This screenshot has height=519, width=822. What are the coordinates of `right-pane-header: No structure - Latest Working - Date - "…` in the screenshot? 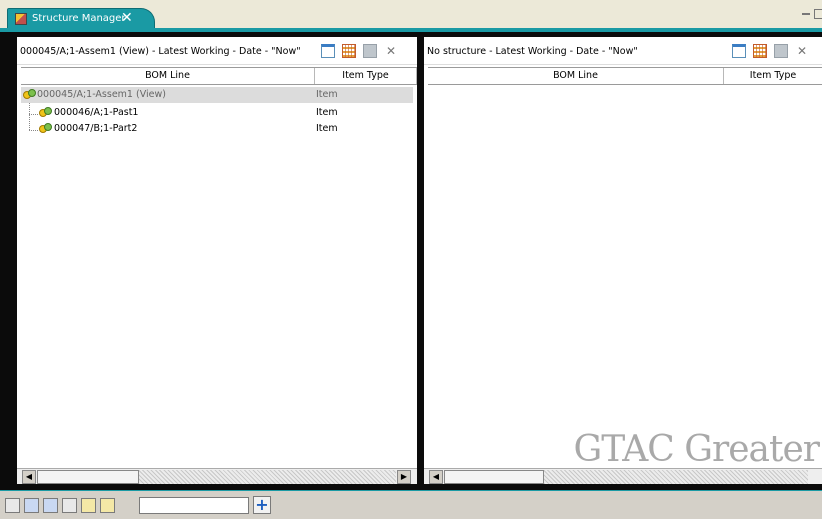 It's located at (623, 51).